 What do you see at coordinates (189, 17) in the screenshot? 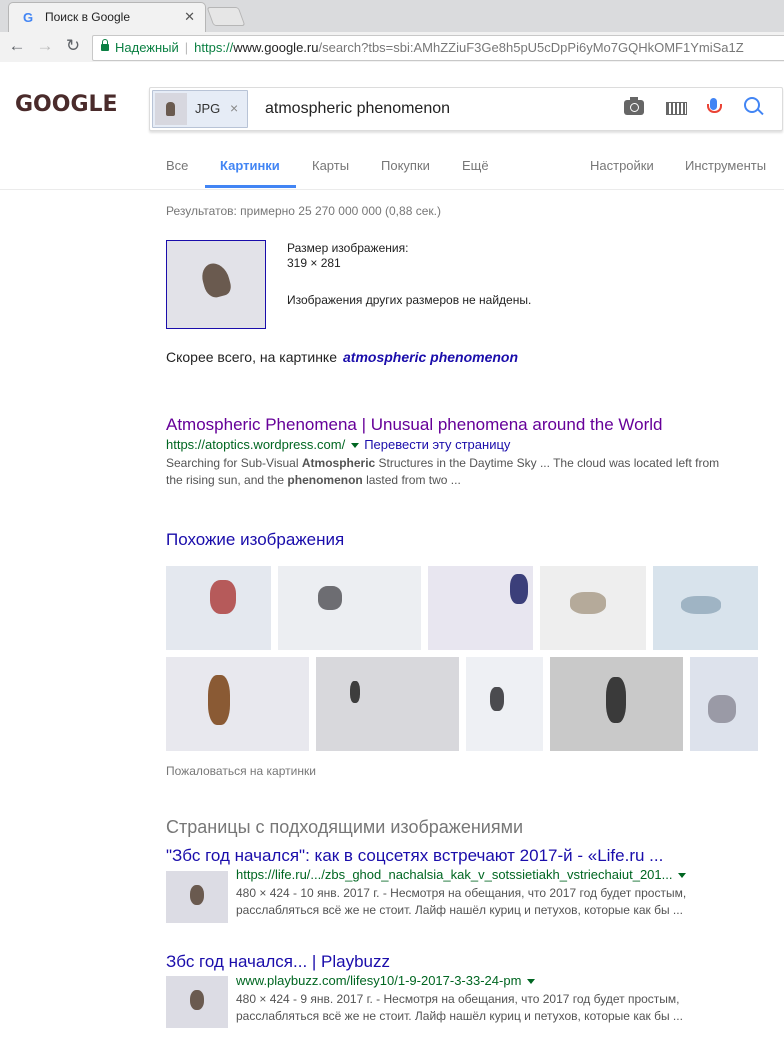
I see `close-tab-icon: ✕` at bounding box center [189, 17].